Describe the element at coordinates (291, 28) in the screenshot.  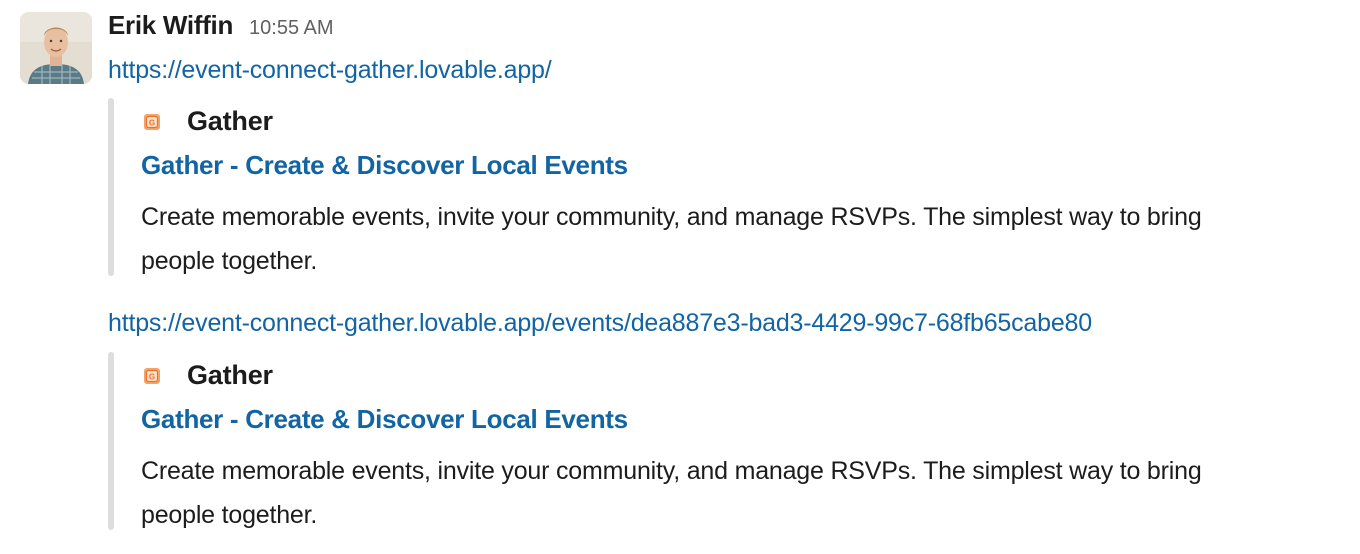
I see `timestamp: 10:55 AM` at that location.